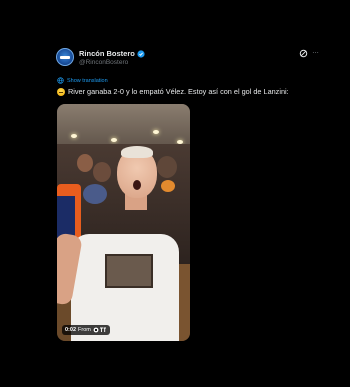  I want to click on grok-icon, so click(303, 53).